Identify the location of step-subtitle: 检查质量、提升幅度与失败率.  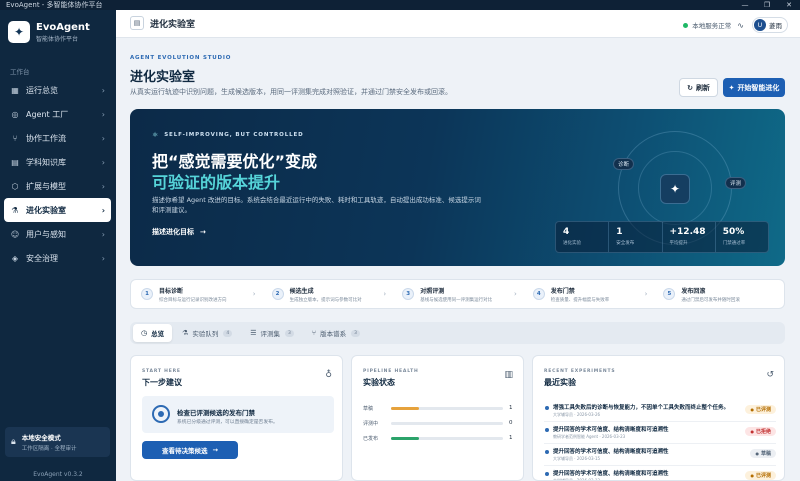
(580, 300).